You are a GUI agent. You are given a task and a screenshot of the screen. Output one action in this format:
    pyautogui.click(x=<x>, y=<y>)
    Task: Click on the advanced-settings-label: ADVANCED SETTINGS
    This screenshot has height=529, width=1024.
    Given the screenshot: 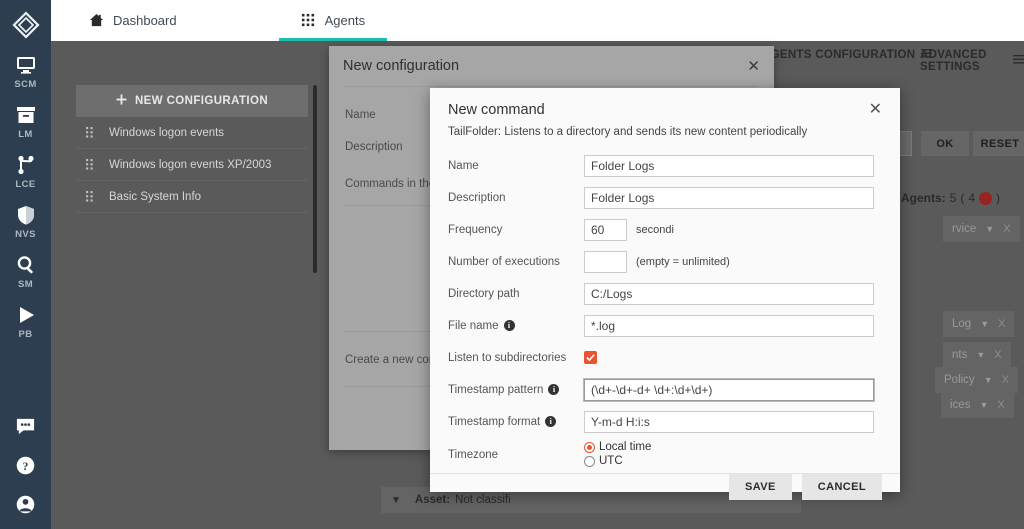 What is the action you would take?
    pyautogui.click(x=953, y=61)
    